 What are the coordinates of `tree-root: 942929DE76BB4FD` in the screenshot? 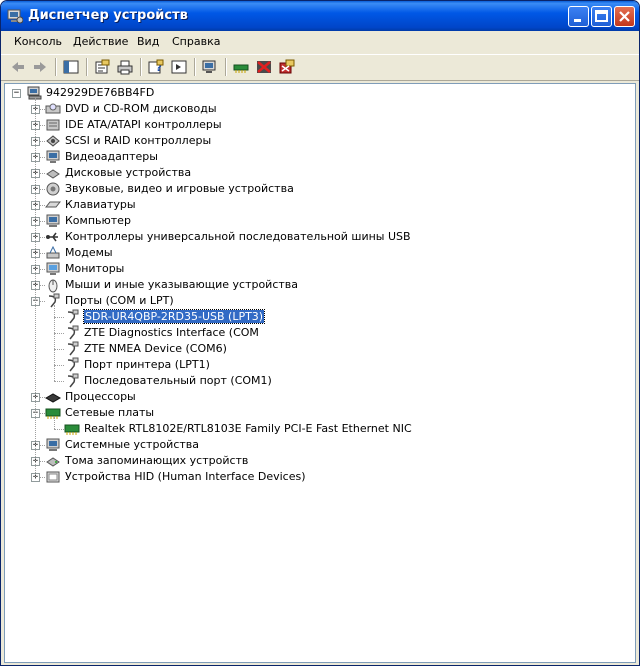 It's located at (100, 92).